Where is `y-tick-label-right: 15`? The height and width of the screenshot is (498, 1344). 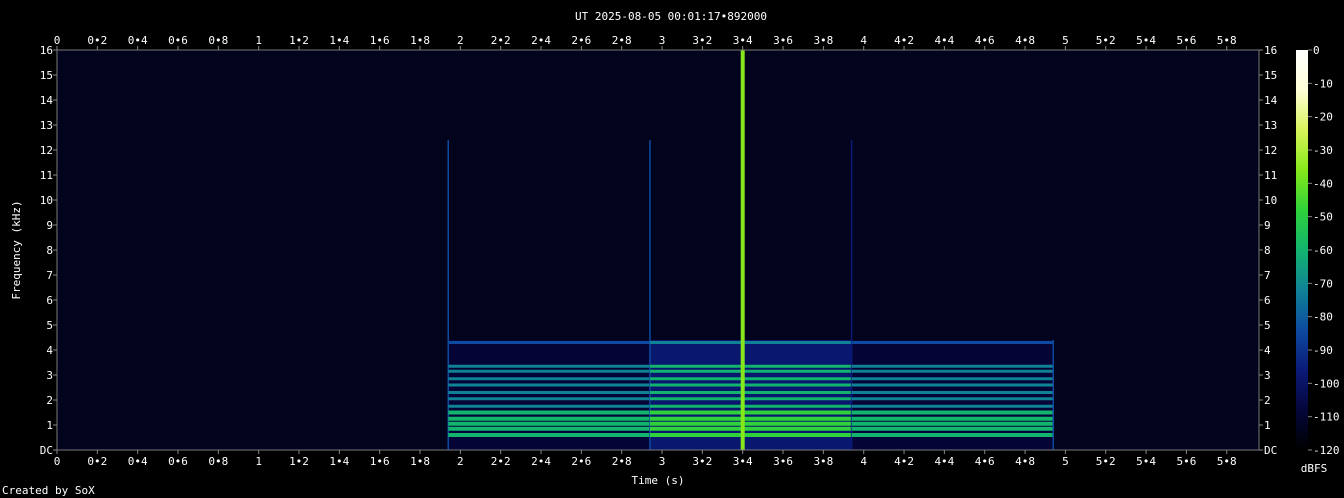
y-tick-label-right: 15 is located at coordinates (1270, 75).